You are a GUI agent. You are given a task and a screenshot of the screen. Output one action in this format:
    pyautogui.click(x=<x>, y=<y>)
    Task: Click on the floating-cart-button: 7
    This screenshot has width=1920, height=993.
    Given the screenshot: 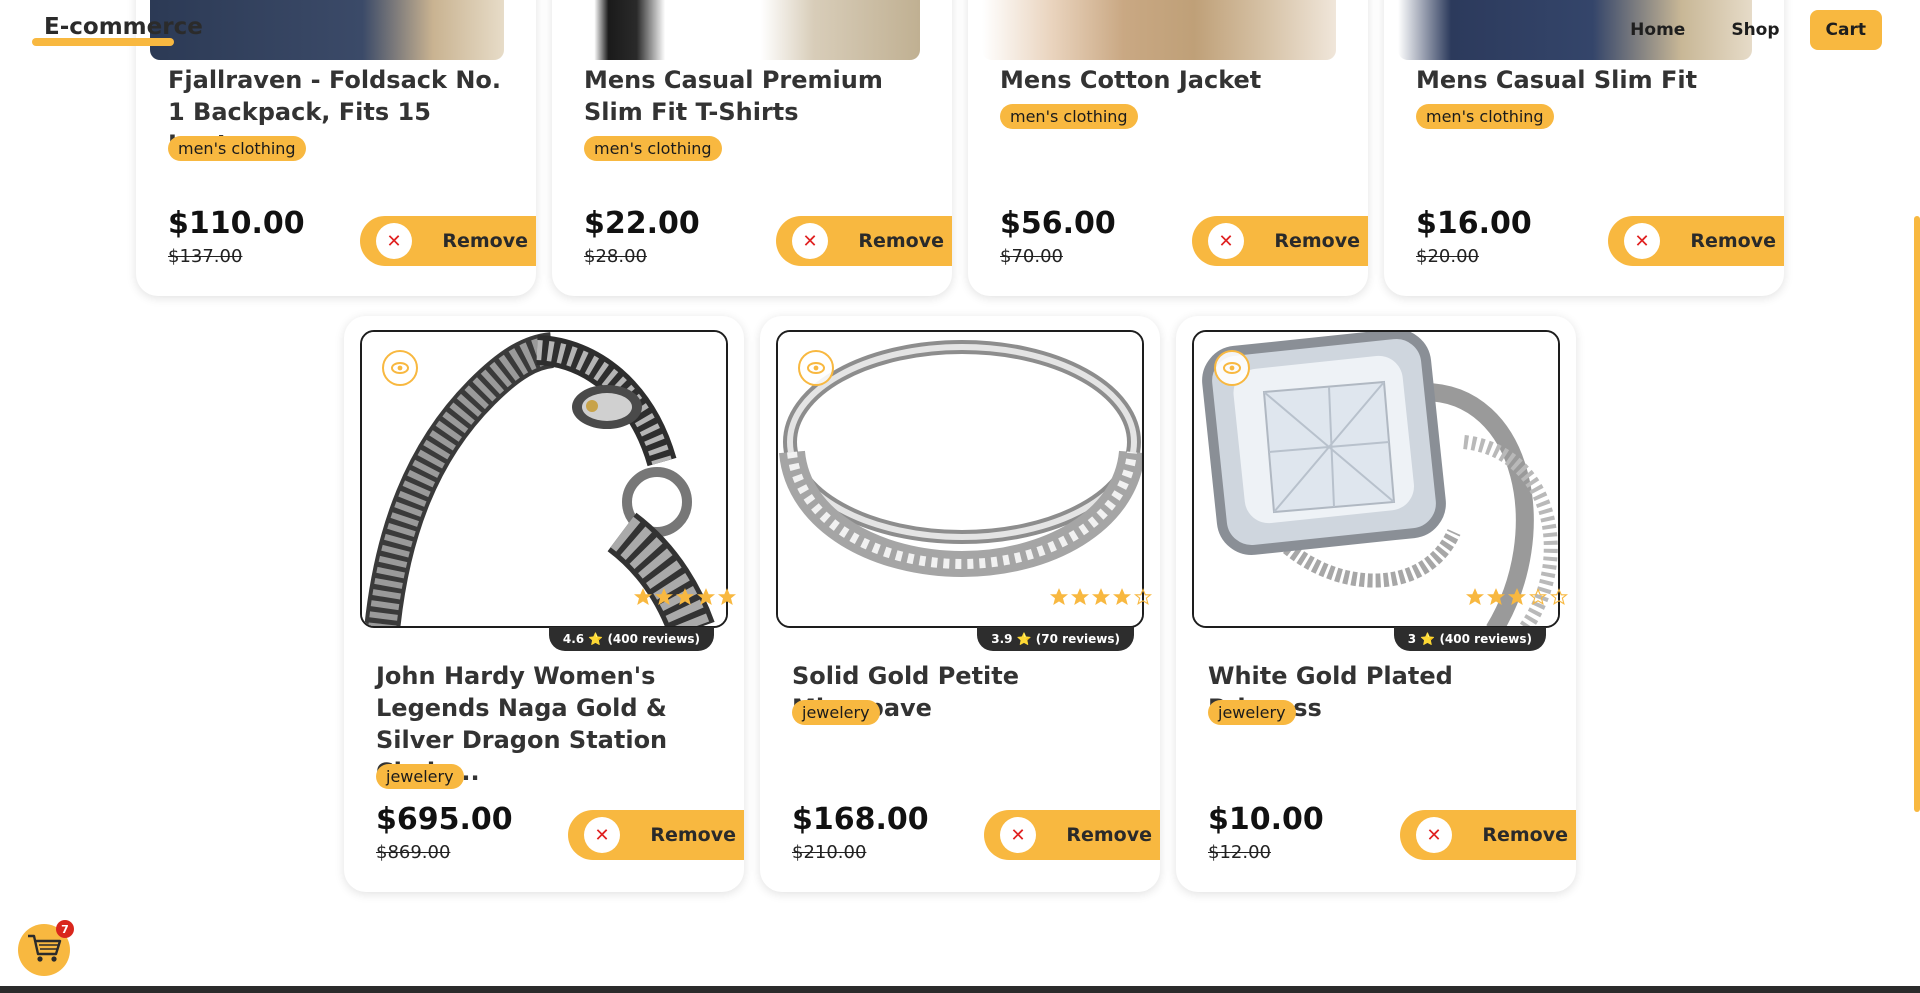 What is the action you would take?
    pyautogui.click(x=46, y=948)
    